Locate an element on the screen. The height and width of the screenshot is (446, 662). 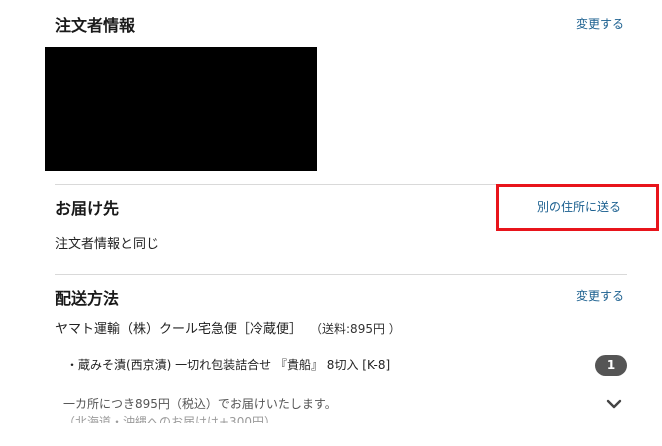
shipping-method-line: ヤマト運輸（株）クール宅急便［冷蔵便］ （送料:895円 ） is located at coordinates (228, 329).